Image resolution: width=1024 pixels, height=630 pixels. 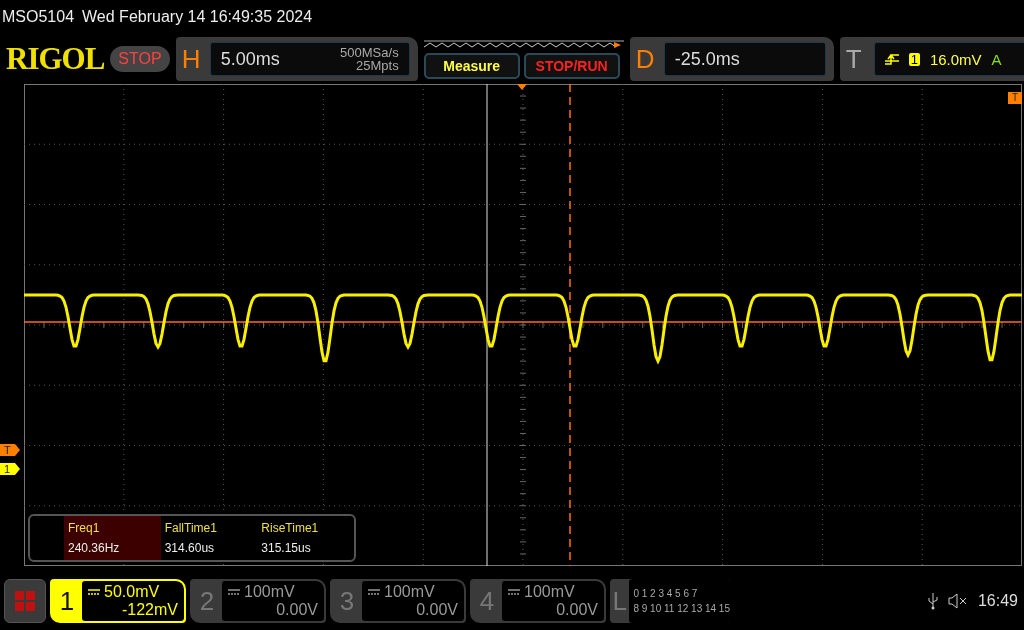 What do you see at coordinates (149, 610) in the screenshot?
I see `channel-offset: -122mV` at bounding box center [149, 610].